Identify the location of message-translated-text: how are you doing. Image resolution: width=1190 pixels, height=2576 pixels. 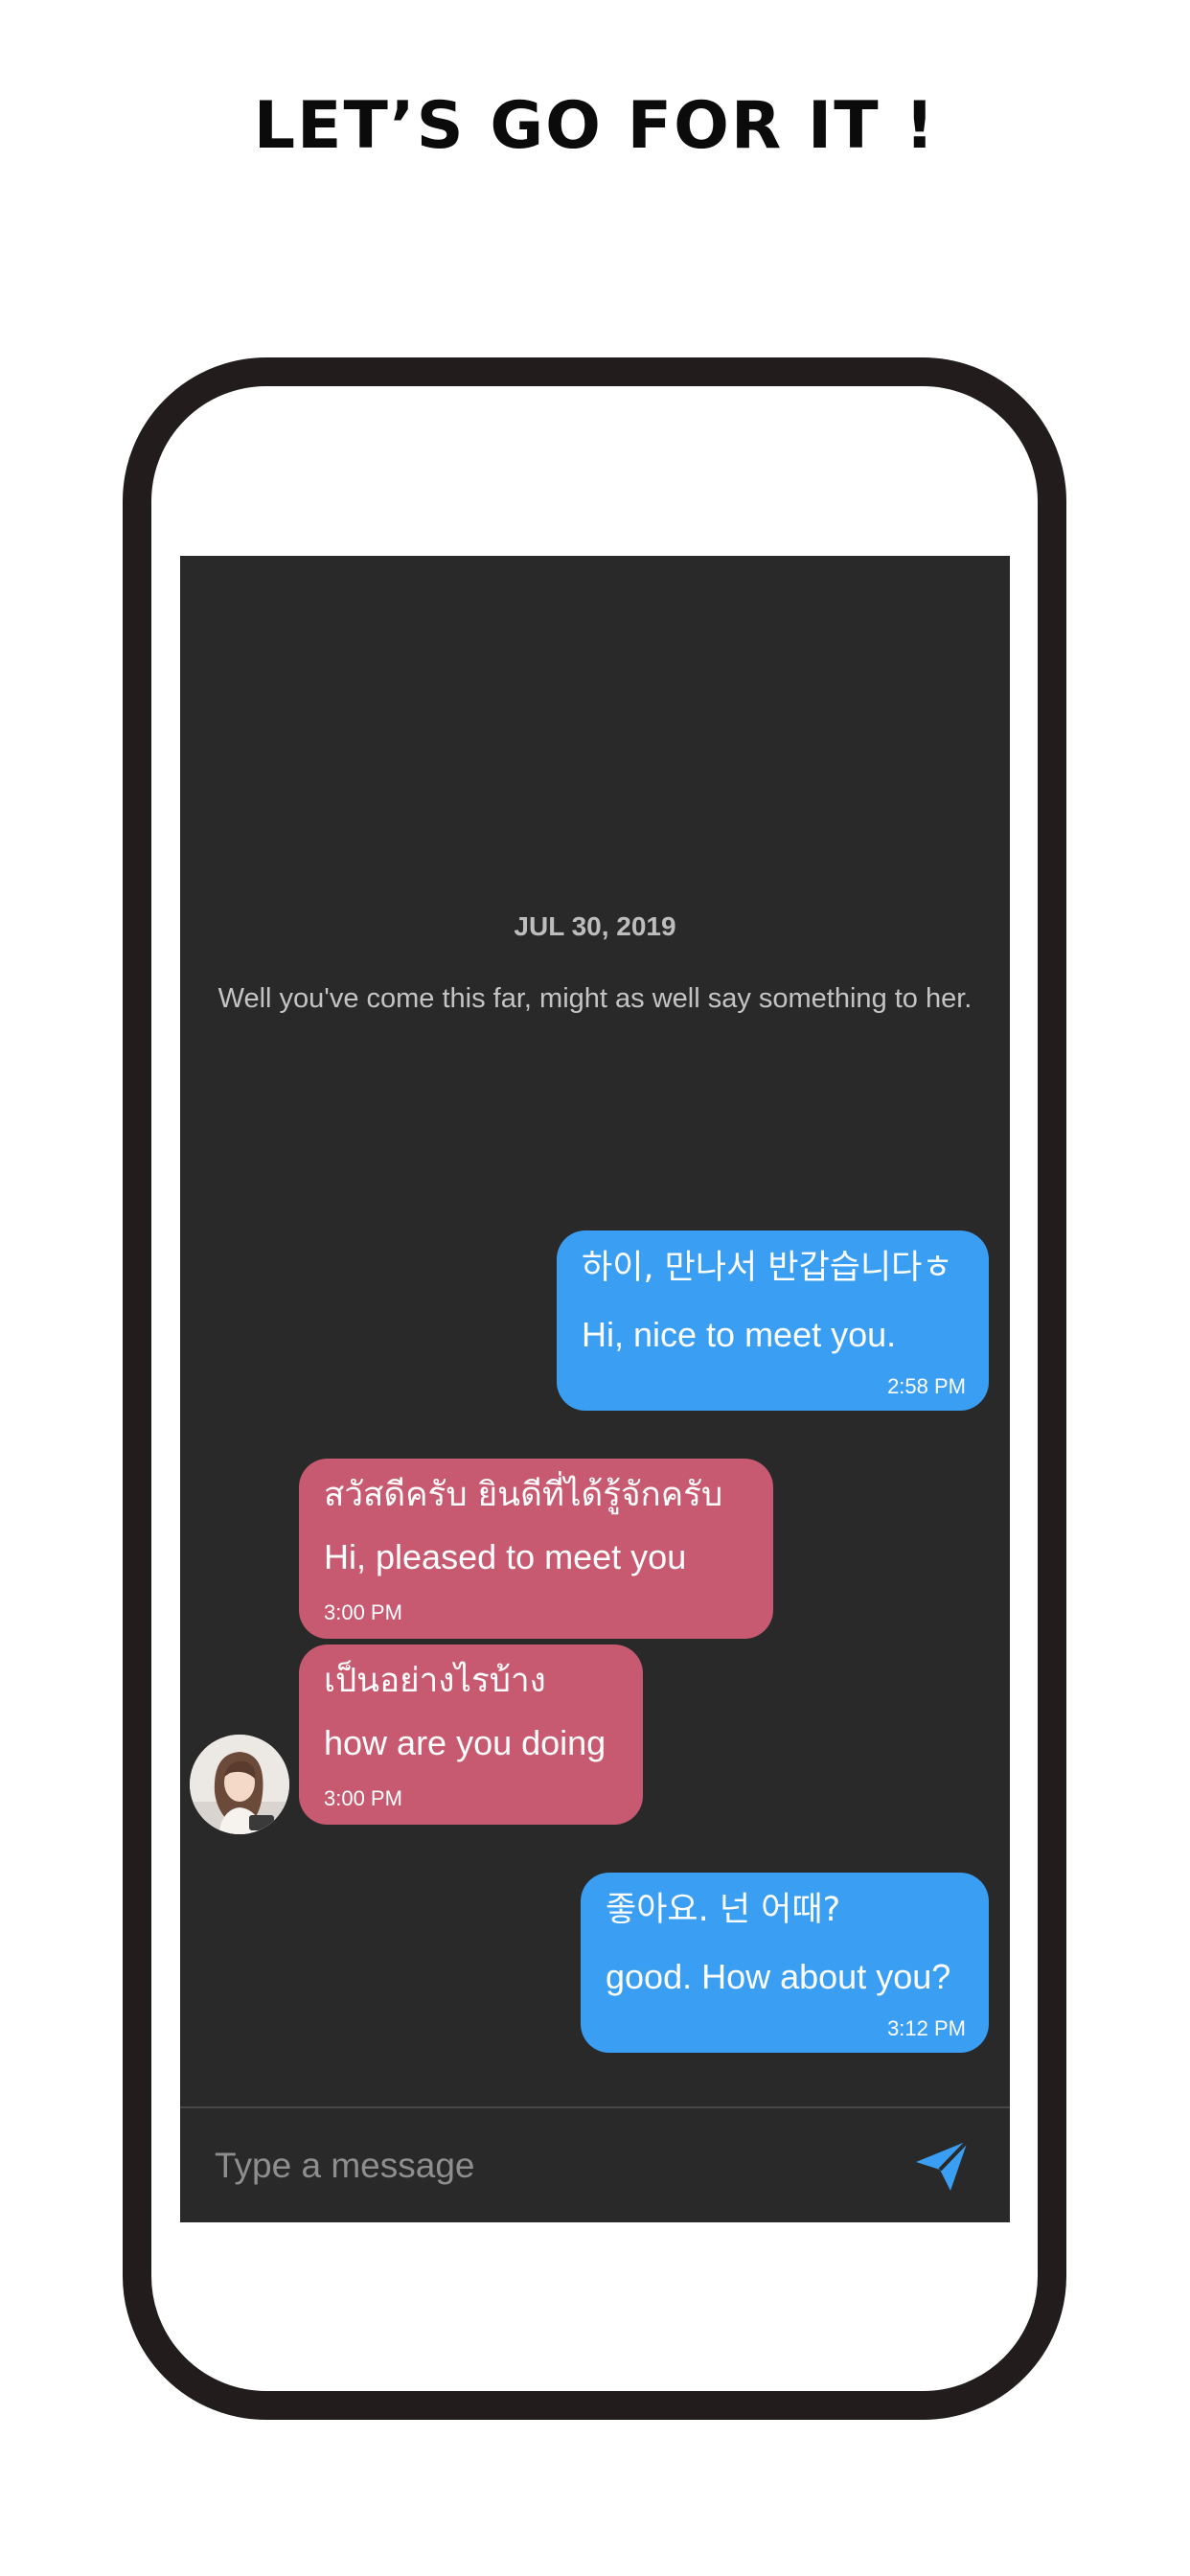
(465, 1742).